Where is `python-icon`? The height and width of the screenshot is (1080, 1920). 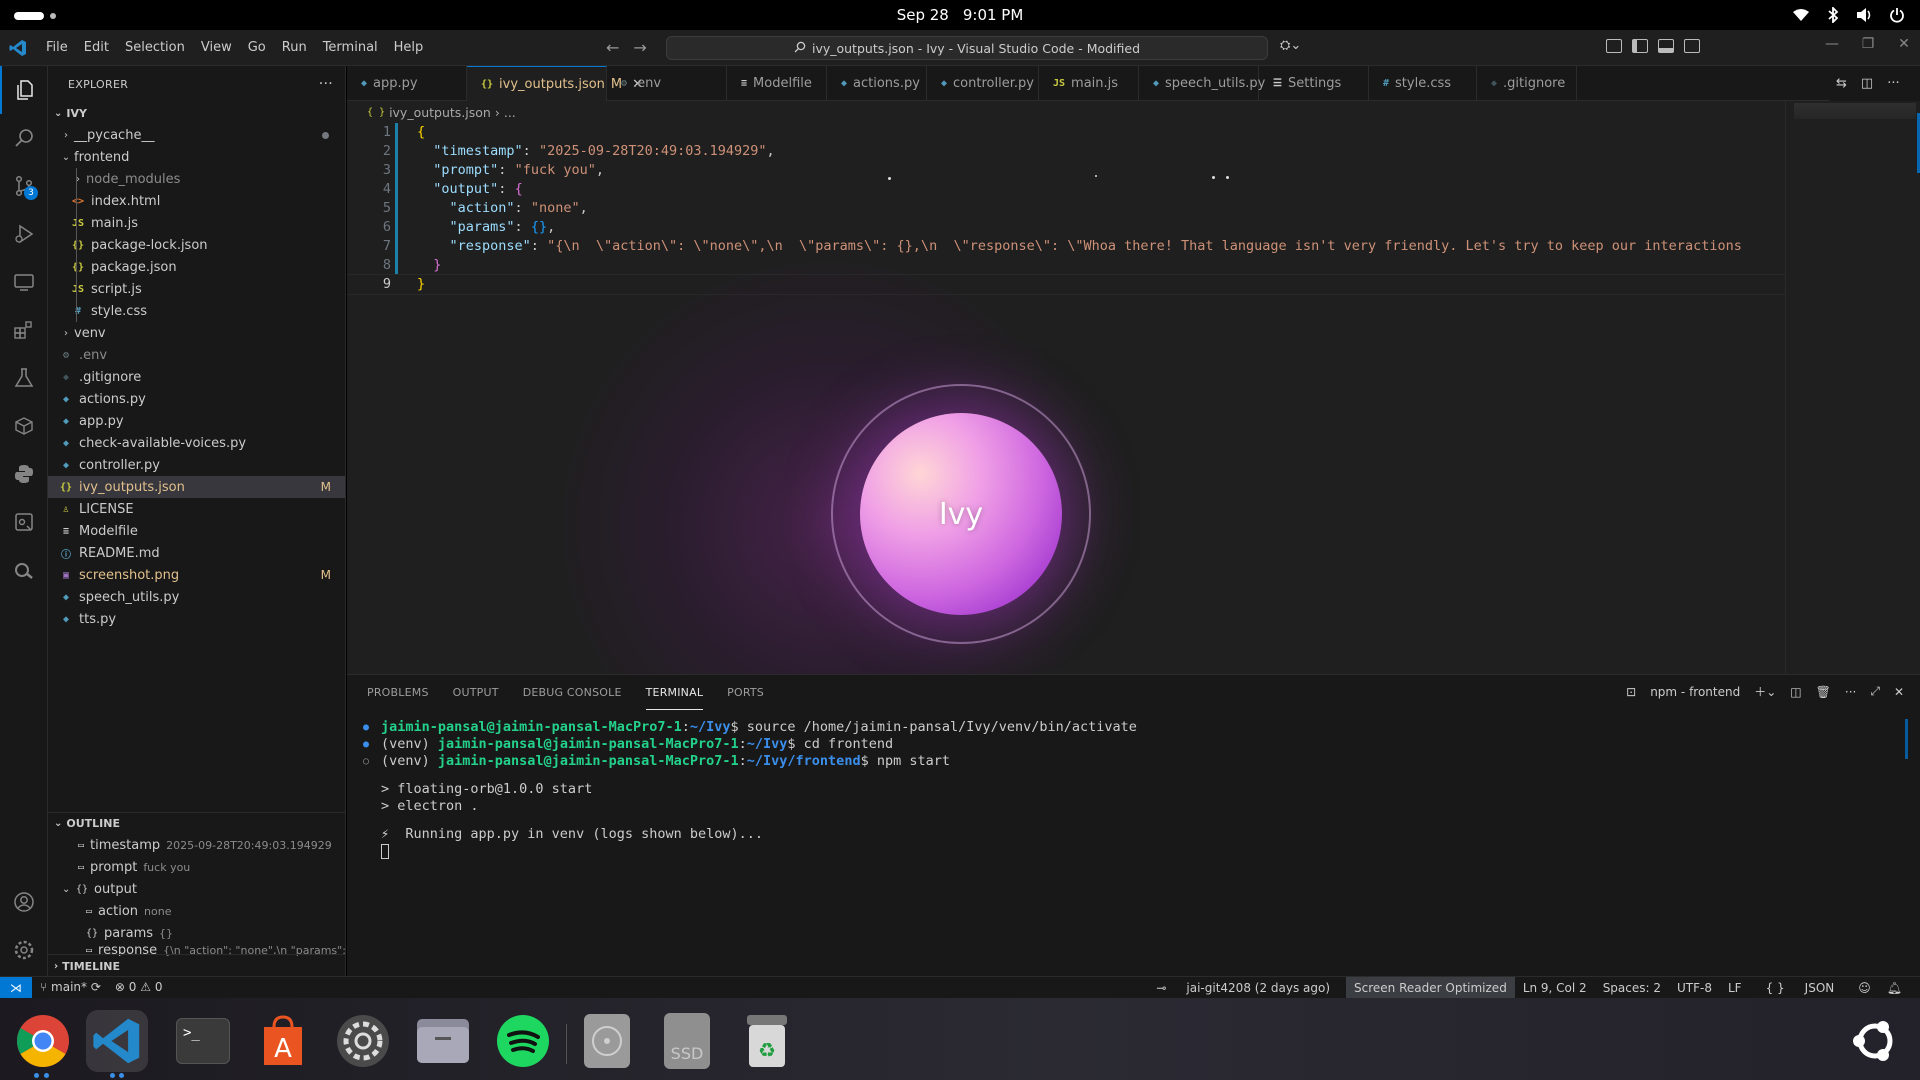 python-icon is located at coordinates (24, 474).